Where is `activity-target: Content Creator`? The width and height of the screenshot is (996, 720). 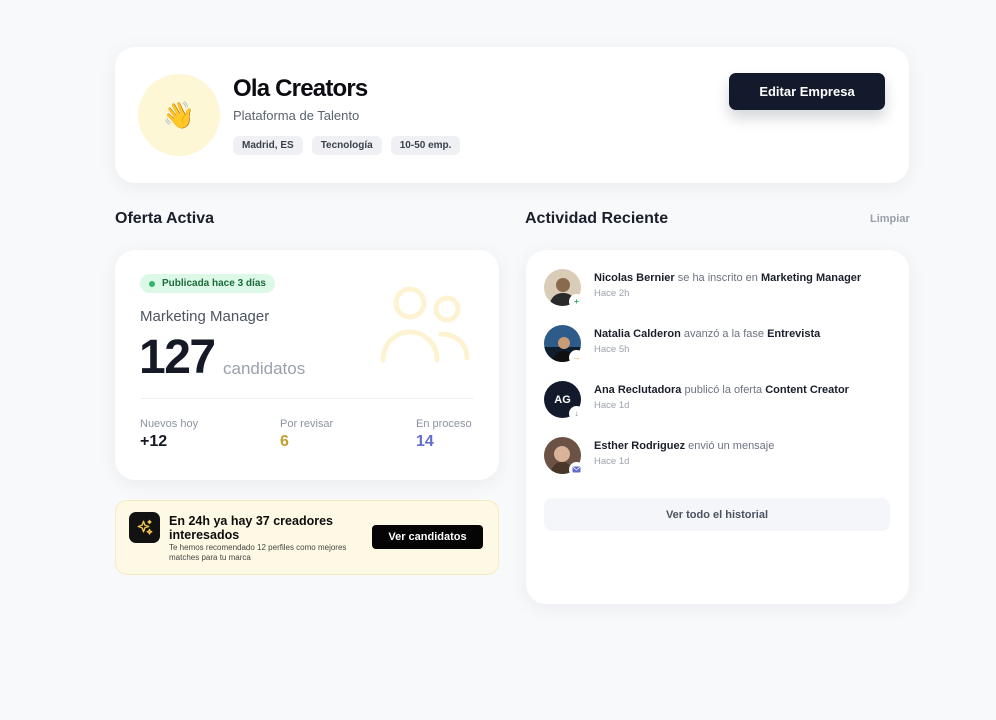
activity-target: Content Creator is located at coordinates (807, 390).